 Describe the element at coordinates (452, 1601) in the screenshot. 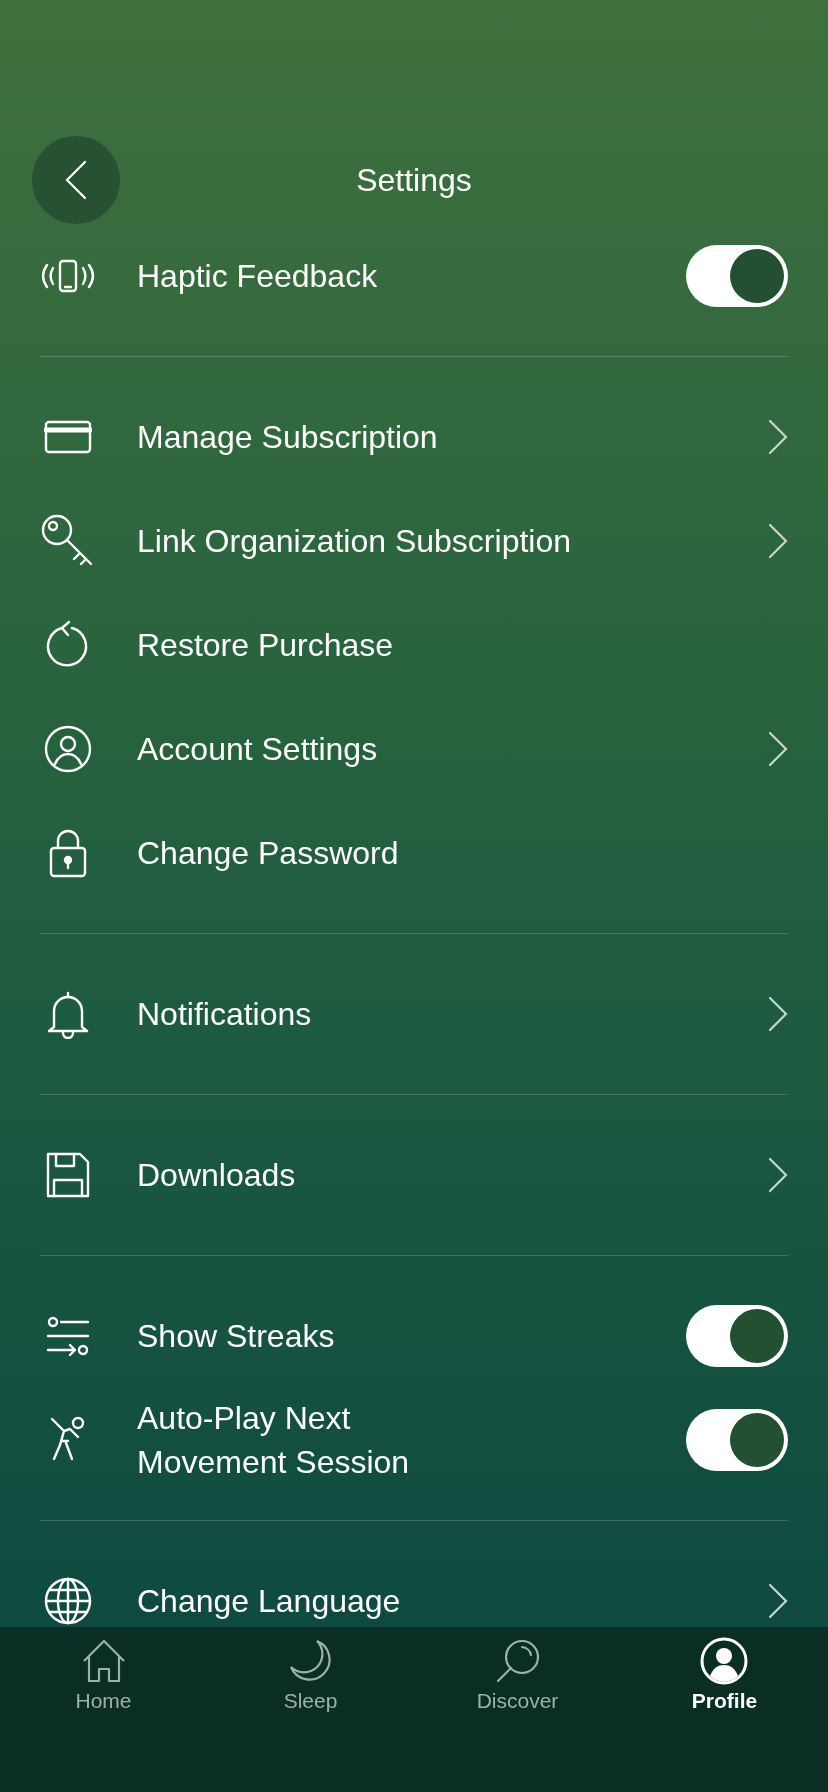

I see `setting-label: Change Language` at that location.